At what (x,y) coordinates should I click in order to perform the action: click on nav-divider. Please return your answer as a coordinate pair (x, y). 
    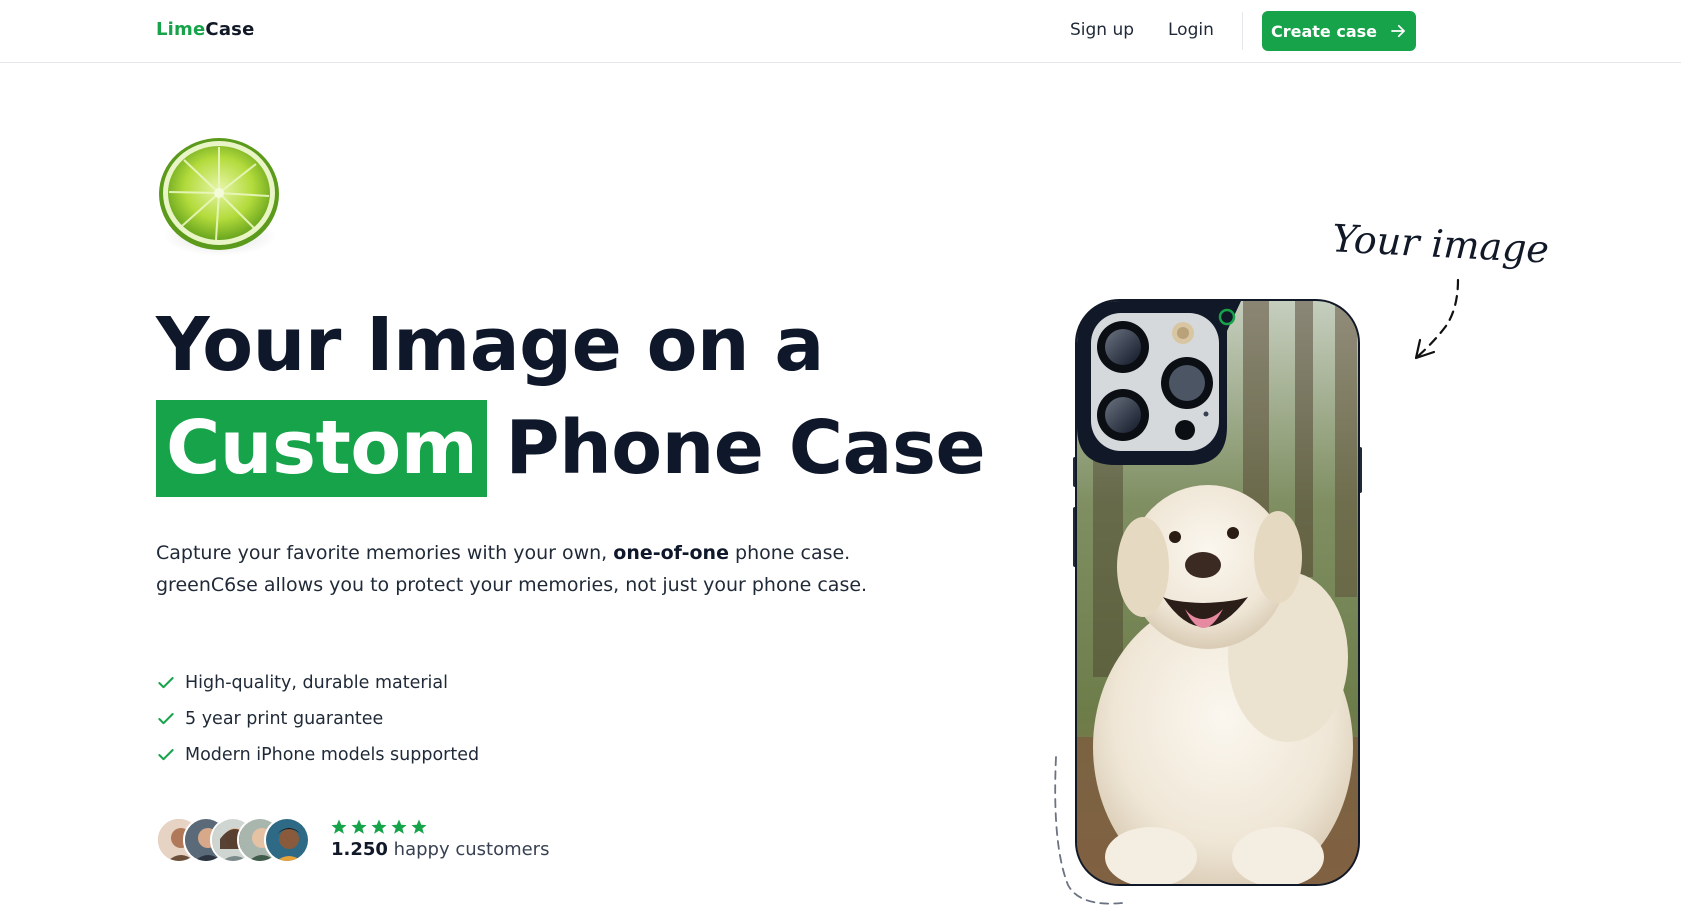
    Looking at the image, I should click on (1242, 31).